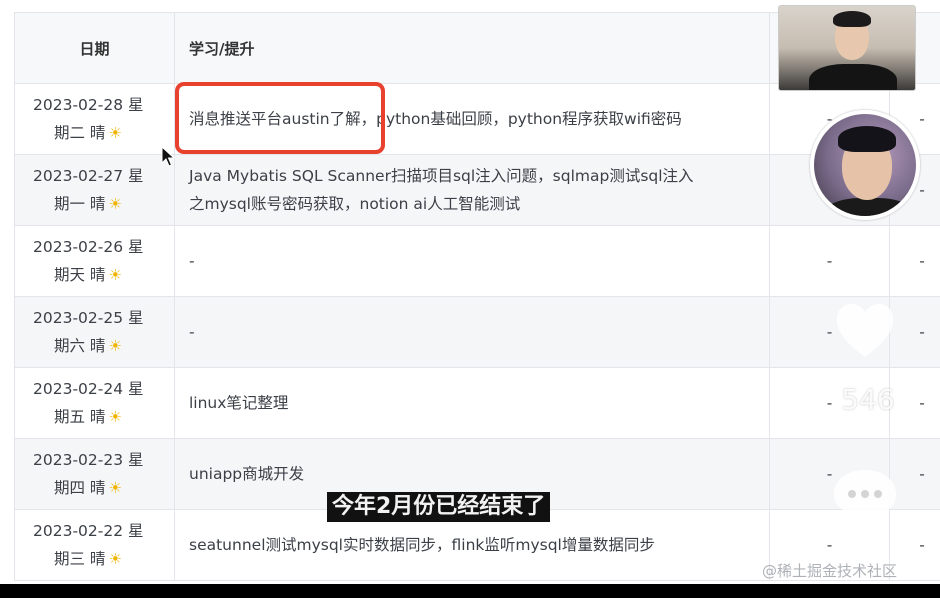 The width and height of the screenshot is (940, 598). What do you see at coordinates (94, 190) in the screenshot?
I see `date-cell: 2023-02-27 星 期一 晴 ☀` at bounding box center [94, 190].